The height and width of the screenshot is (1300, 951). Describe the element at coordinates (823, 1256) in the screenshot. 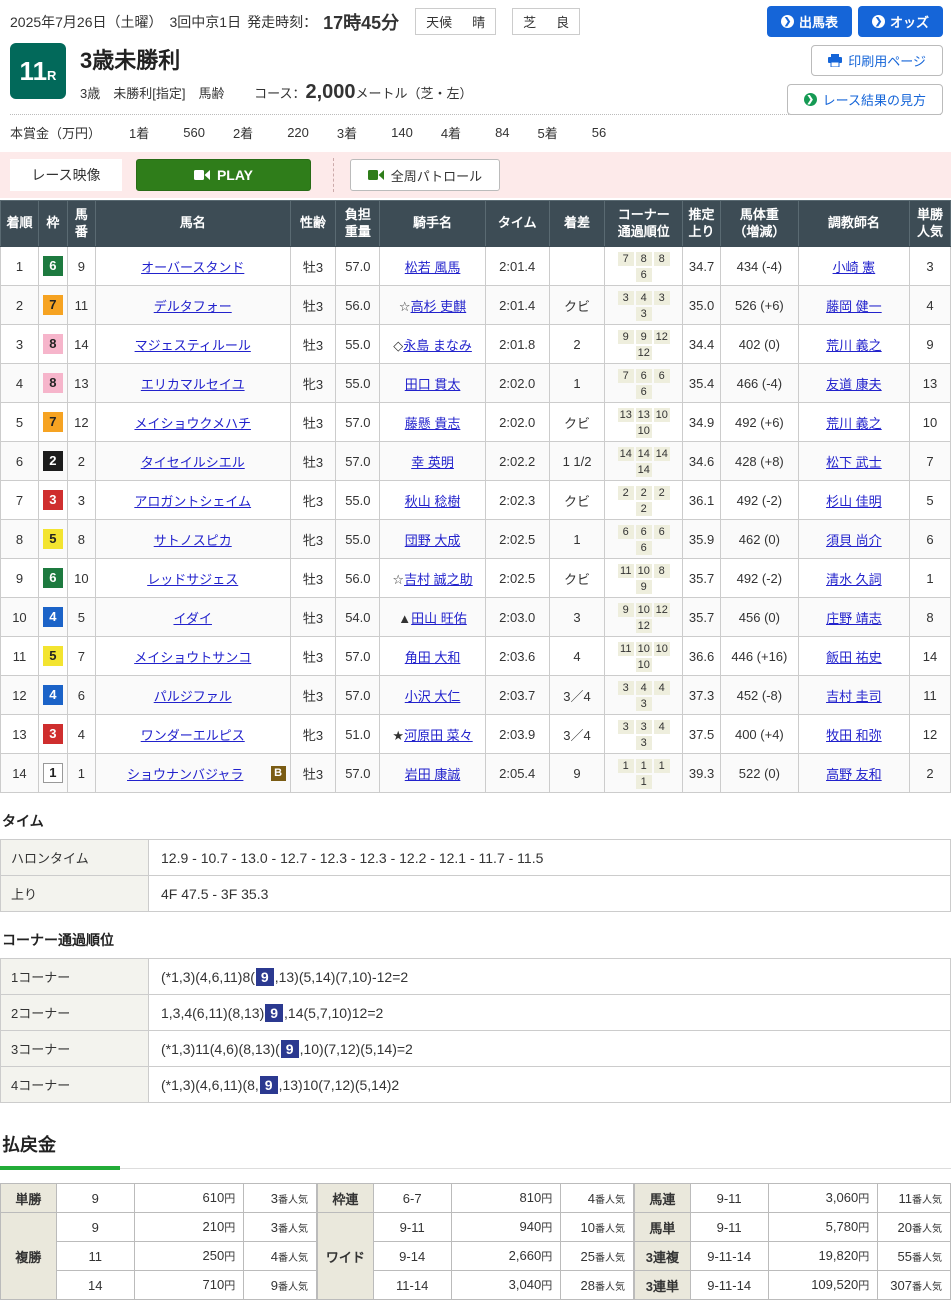

I see `trio-amount: 19,820円` at that location.